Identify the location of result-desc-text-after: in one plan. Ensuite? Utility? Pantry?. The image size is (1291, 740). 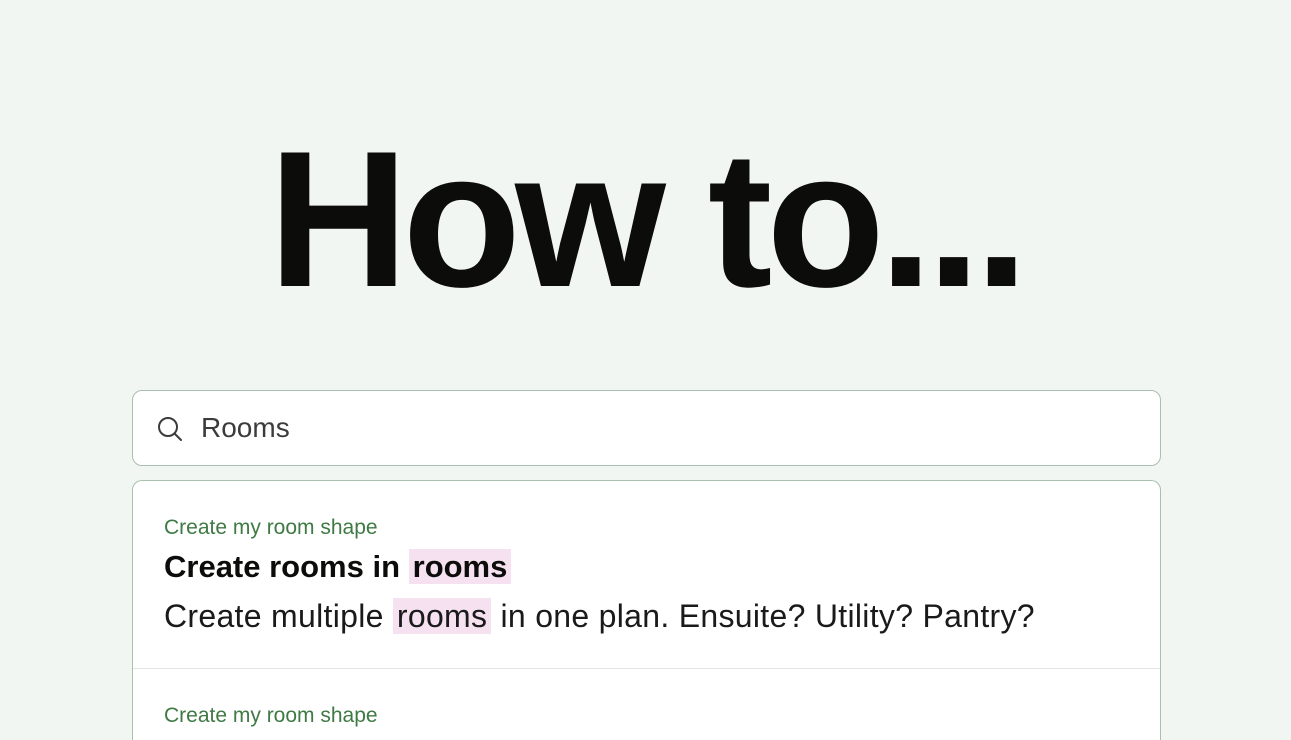
(763, 616).